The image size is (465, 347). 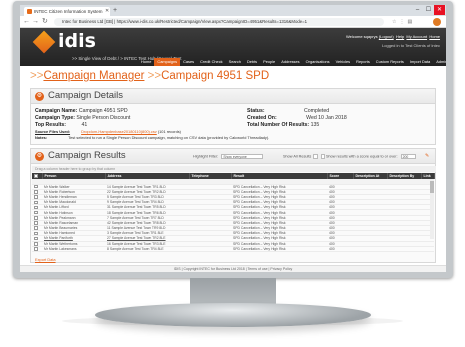 I want to click on show-all-toggle: Show All Results, so click(x=301, y=156).